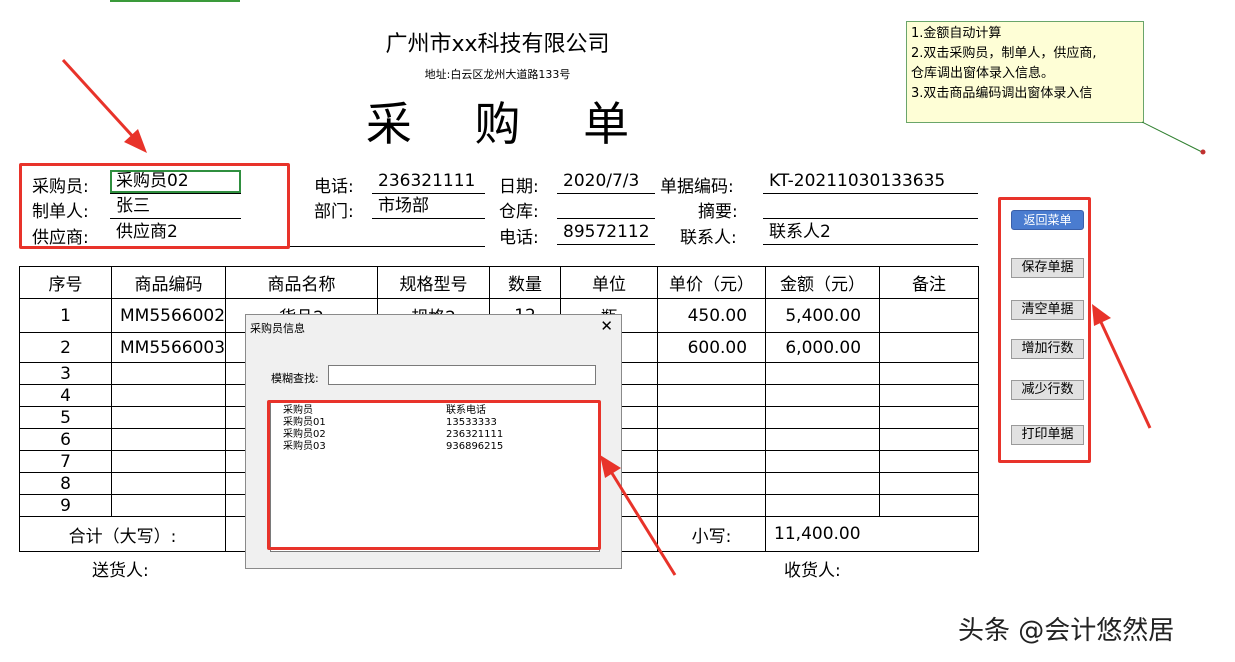  I want to click on watermark: 头条 @会计悠然居, so click(1066, 631).